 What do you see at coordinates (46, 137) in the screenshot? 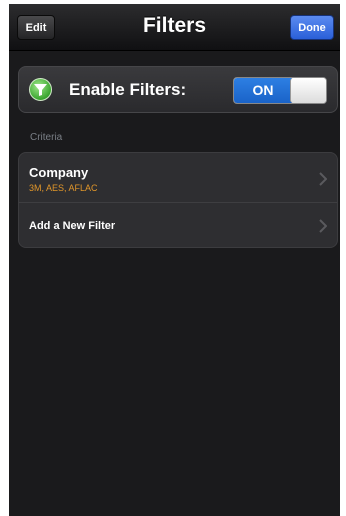
I see `criteria-section-header: Criteria` at bounding box center [46, 137].